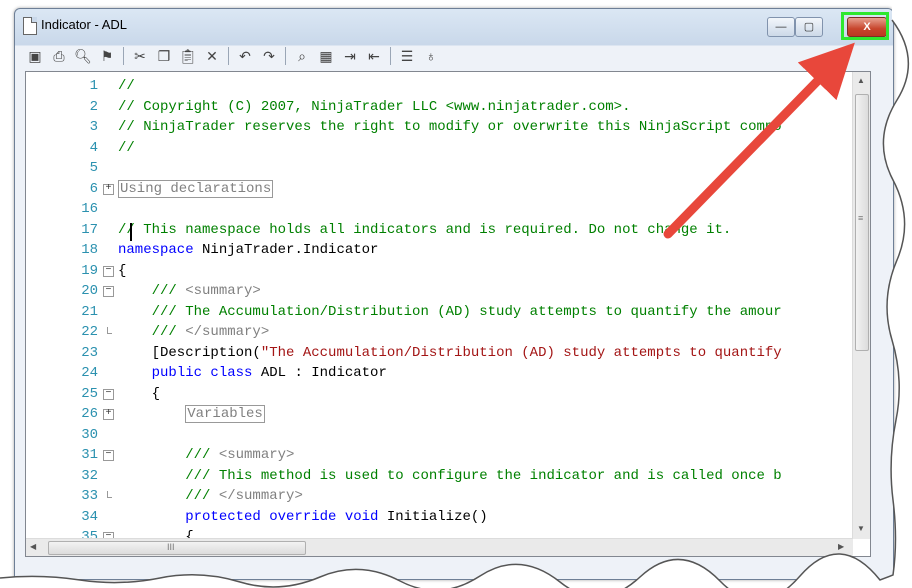  What do you see at coordinates (89, 455) in the screenshot?
I see `line-number: 31` at bounding box center [89, 455].